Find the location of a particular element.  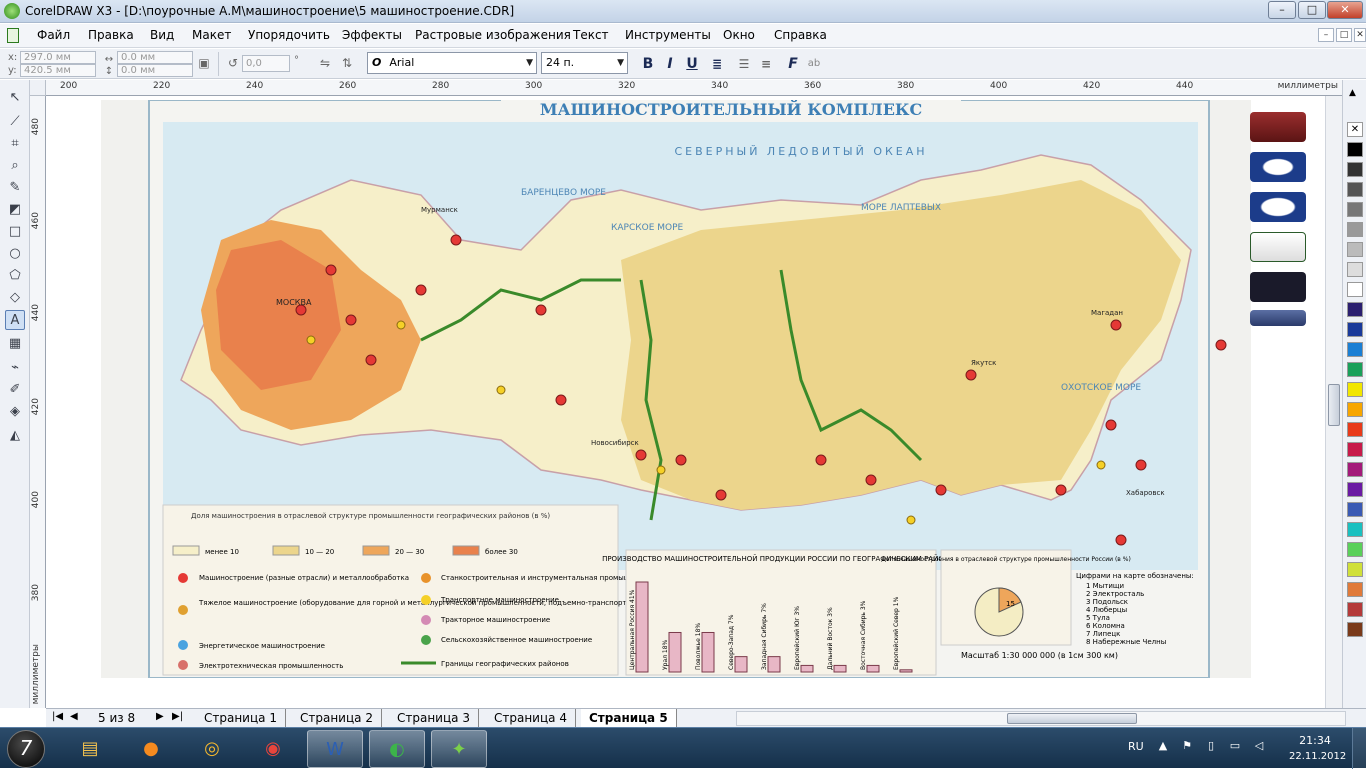

freehand-tool-icon: ✎ is located at coordinates (15, 188).